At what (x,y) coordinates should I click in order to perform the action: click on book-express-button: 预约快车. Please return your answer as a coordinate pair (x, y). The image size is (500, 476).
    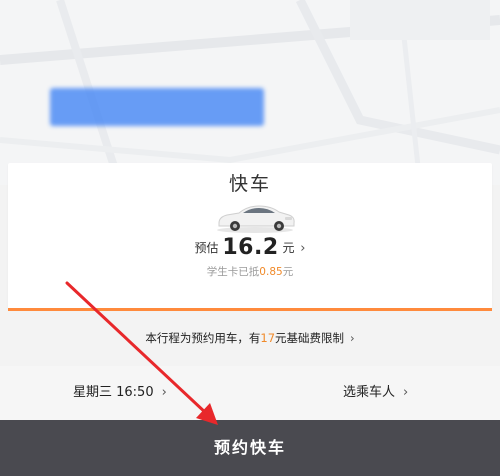
    Looking at the image, I should click on (250, 448).